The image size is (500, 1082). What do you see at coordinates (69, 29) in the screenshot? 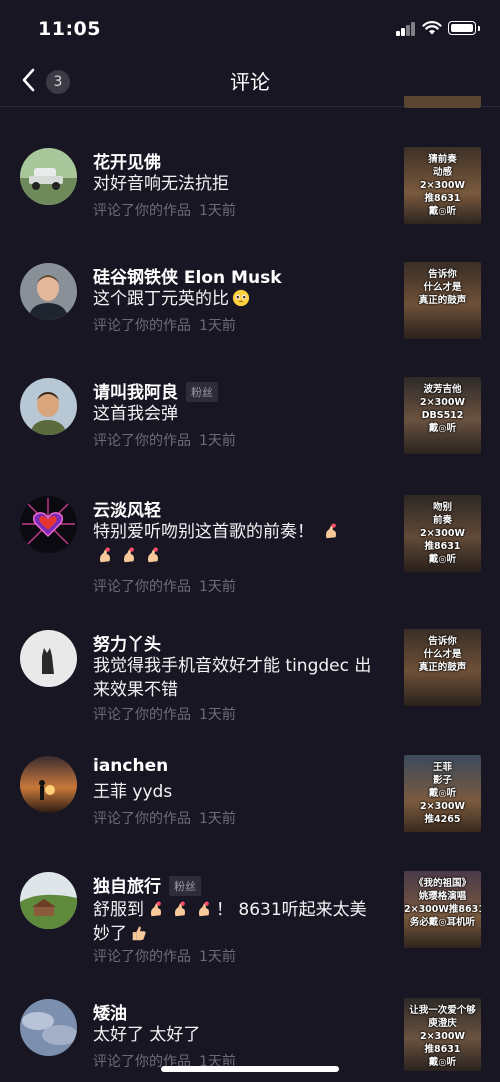
I see `status-time: 11:05` at bounding box center [69, 29].